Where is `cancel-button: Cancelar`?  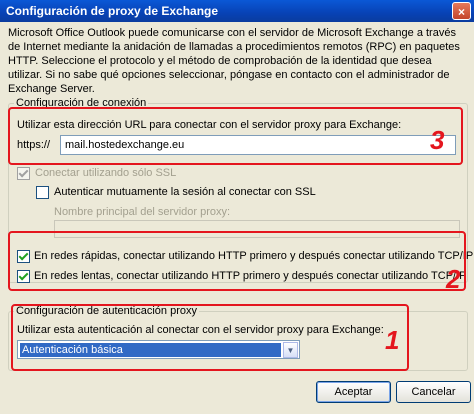 cancel-button: Cancelar is located at coordinates (433, 392).